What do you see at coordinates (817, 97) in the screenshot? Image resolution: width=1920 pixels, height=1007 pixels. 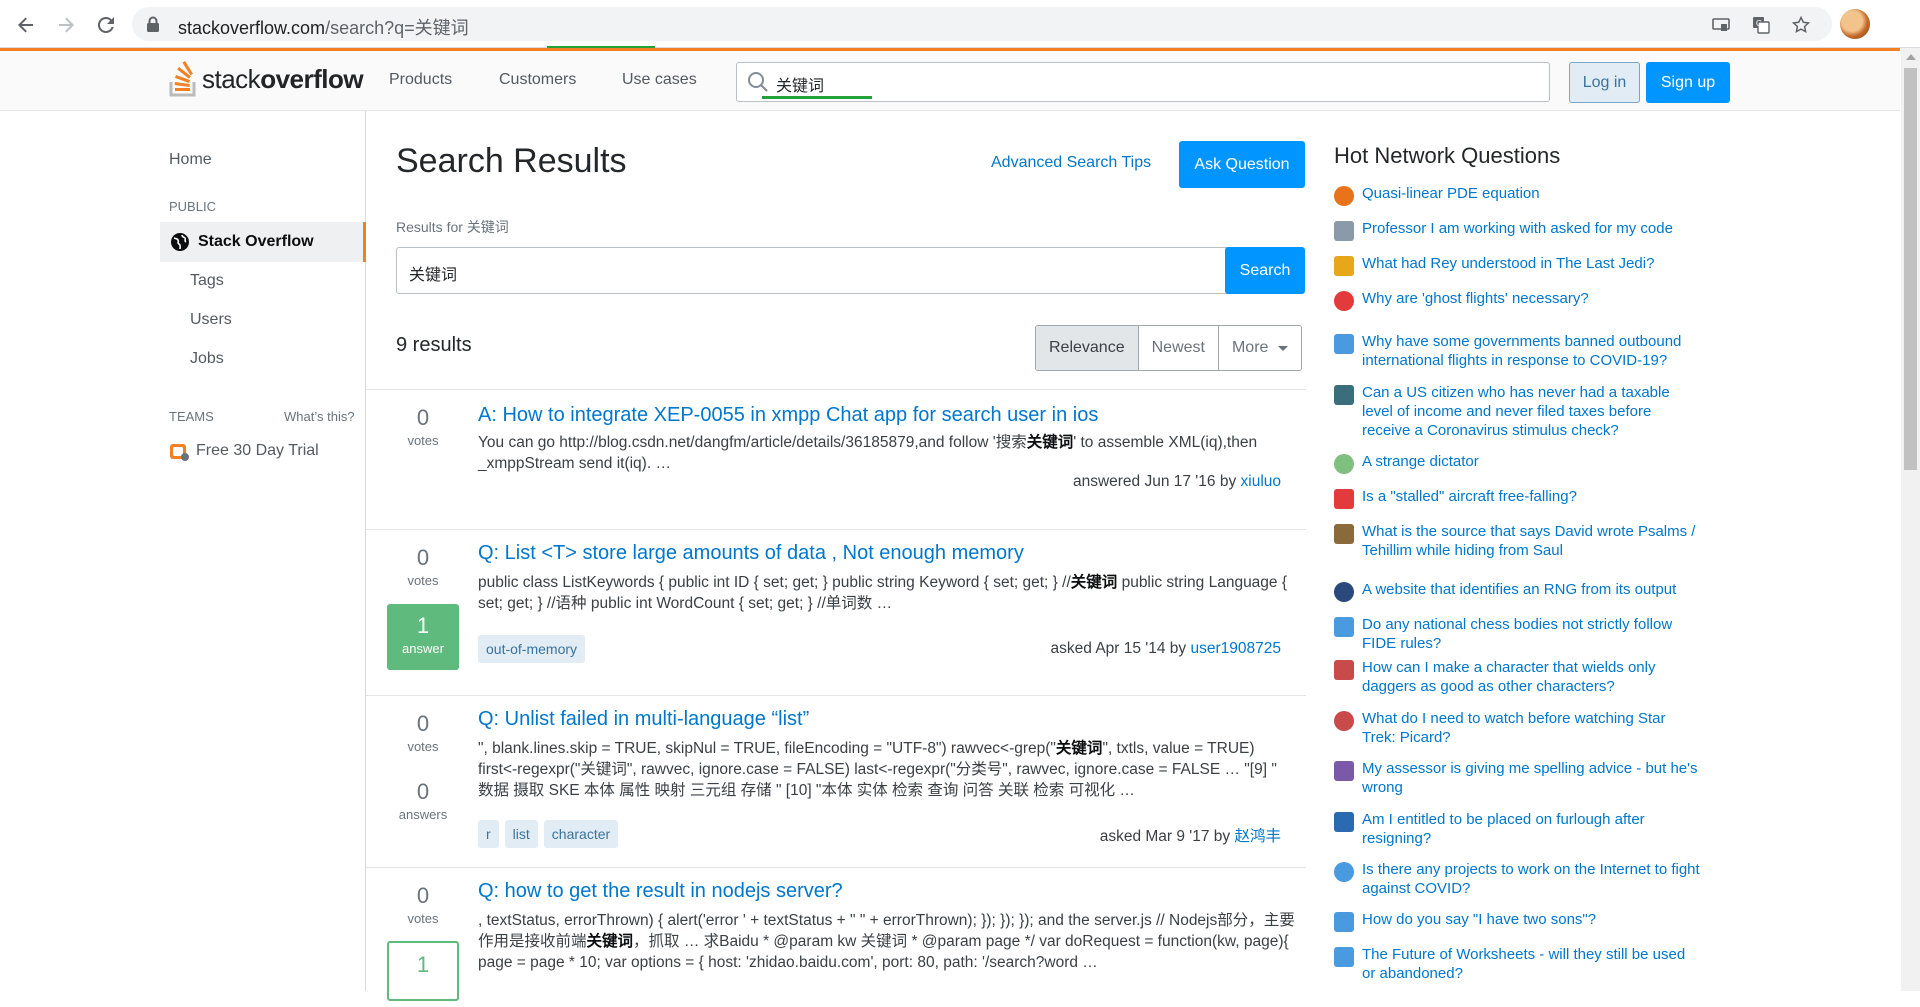 I see `search-annotation-underline` at bounding box center [817, 97].